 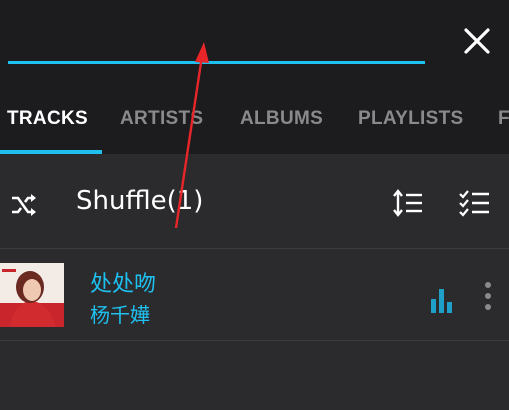 What do you see at coordinates (123, 284) in the screenshot?
I see `track-title: 处处吻` at bounding box center [123, 284].